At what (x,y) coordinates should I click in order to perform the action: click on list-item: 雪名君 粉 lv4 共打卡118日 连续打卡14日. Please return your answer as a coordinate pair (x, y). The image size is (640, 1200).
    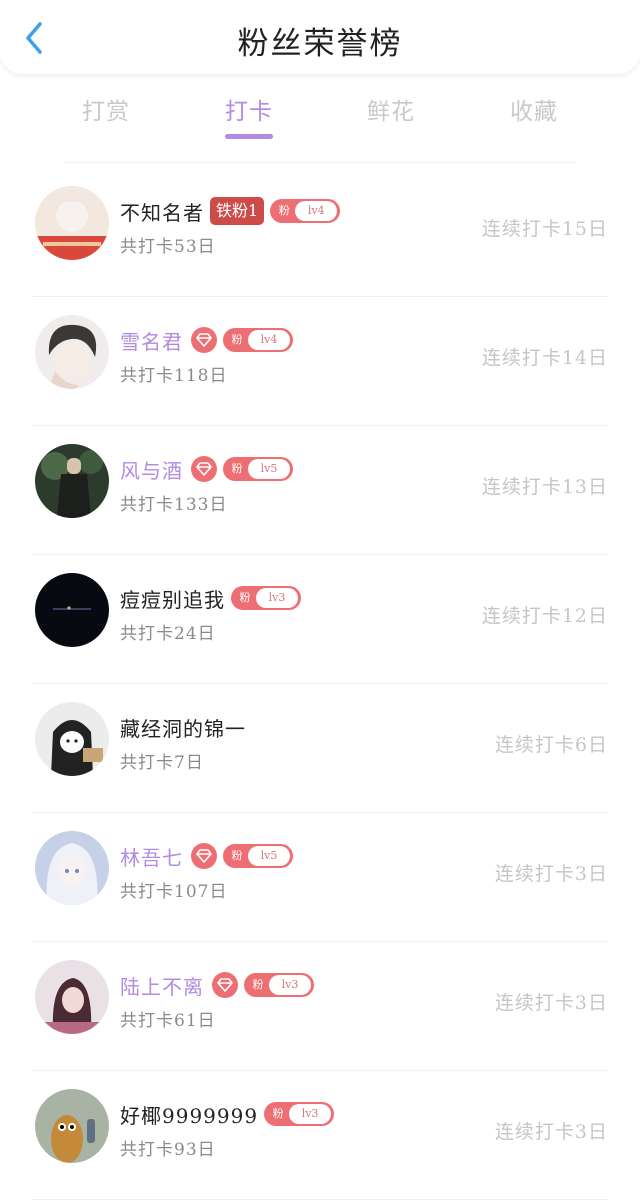
    Looking at the image, I should click on (320, 361).